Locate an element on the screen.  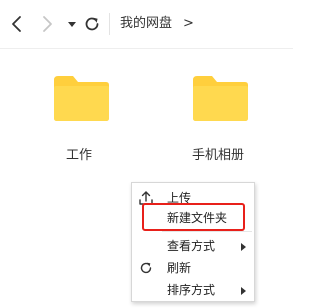
toolbar-divider is located at coordinates (109, 24).